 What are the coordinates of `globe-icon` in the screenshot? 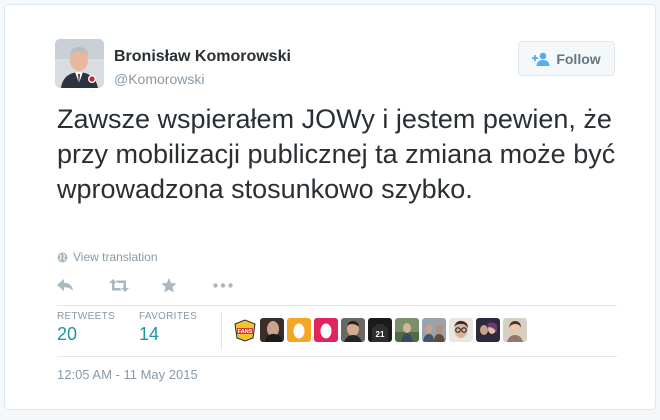 It's located at (62, 257).